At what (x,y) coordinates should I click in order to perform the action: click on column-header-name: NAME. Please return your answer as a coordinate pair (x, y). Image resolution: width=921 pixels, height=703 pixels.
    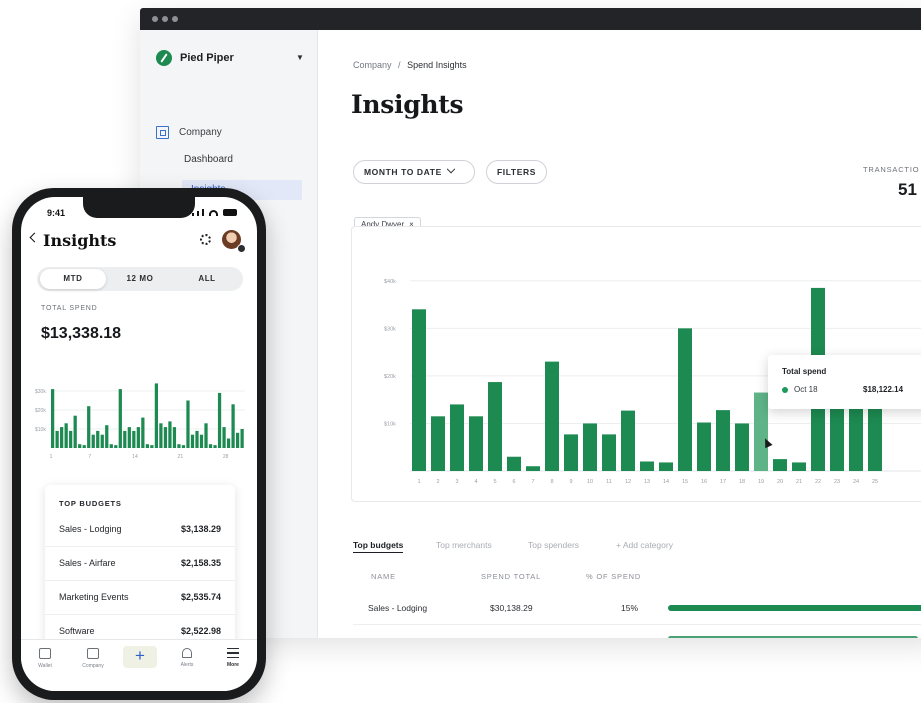
    Looking at the image, I should click on (383, 576).